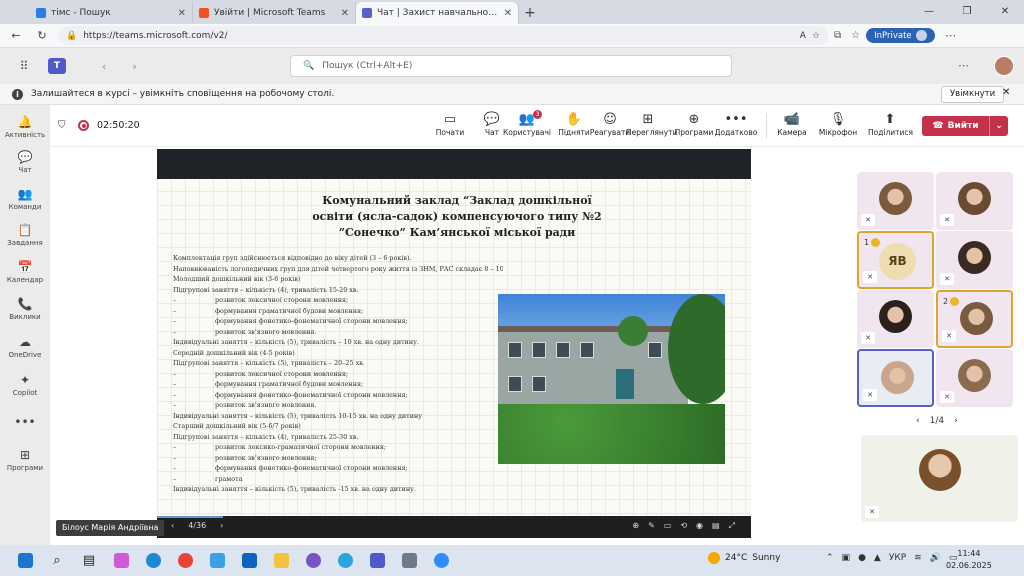 This screenshot has width=1024, height=576. What do you see at coordinates (172, 525) in the screenshot?
I see `prev-slide-icon: ‹` at bounding box center [172, 525].